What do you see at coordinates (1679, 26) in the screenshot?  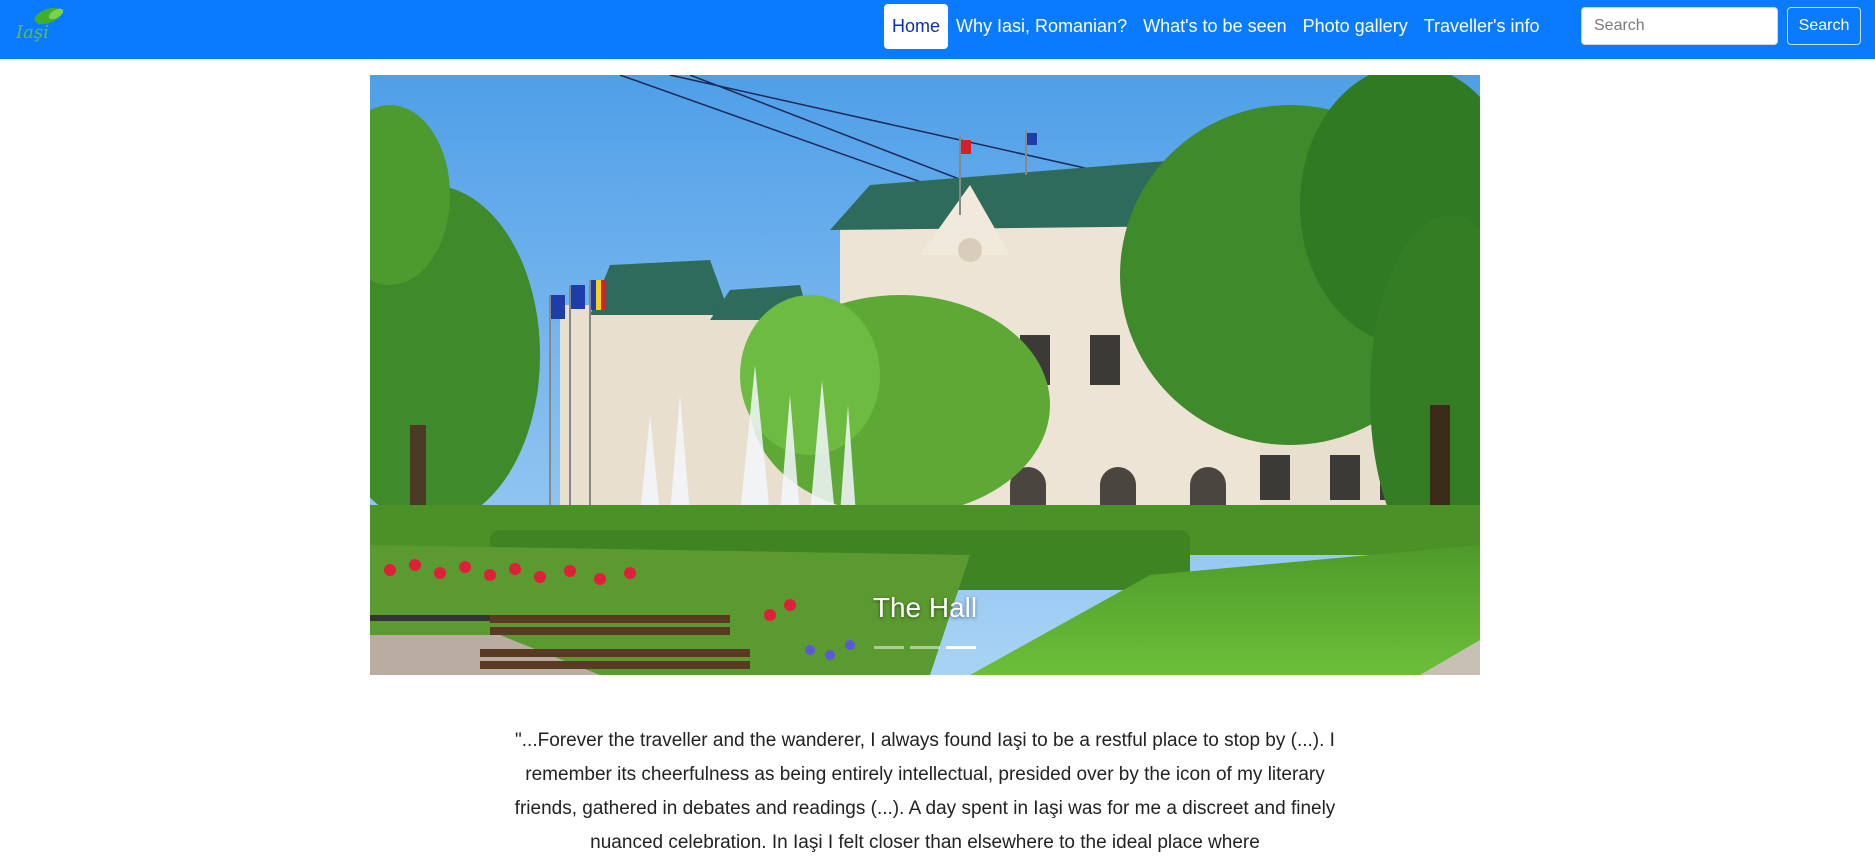 I see `search-input` at bounding box center [1679, 26].